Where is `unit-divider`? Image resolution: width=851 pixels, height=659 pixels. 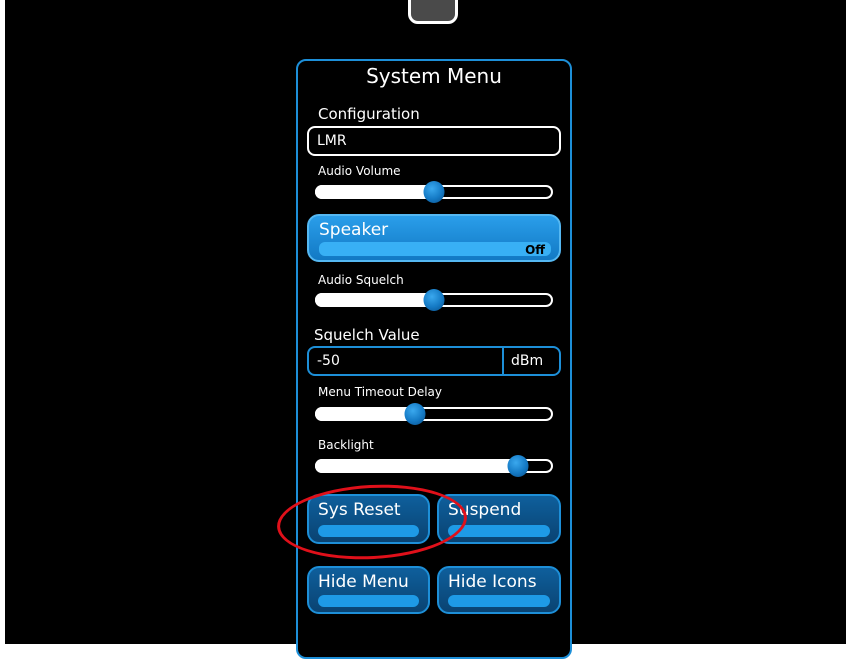 unit-divider is located at coordinates (503, 361).